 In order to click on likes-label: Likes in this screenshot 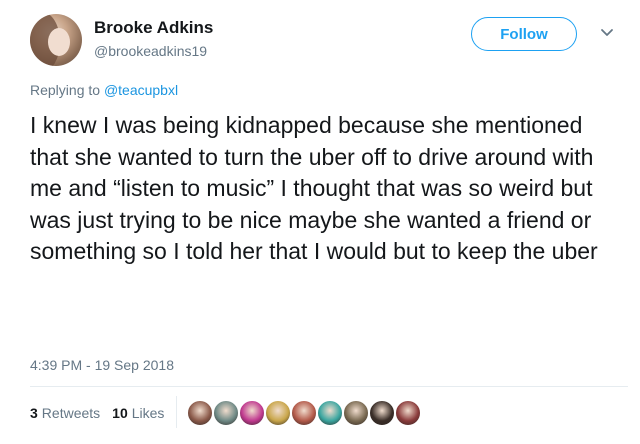, I will do `click(148, 413)`.